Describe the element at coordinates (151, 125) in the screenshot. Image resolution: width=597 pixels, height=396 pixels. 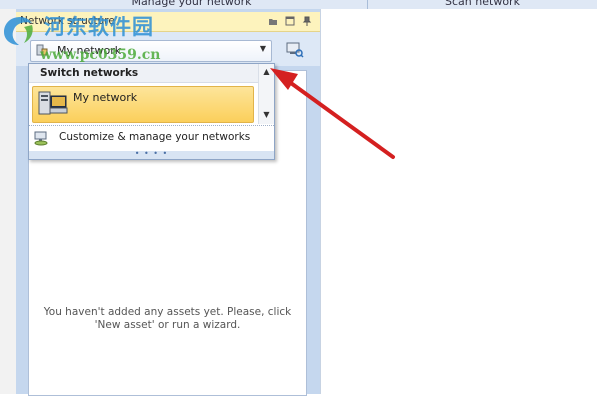
I see `dropdown-divider` at that location.